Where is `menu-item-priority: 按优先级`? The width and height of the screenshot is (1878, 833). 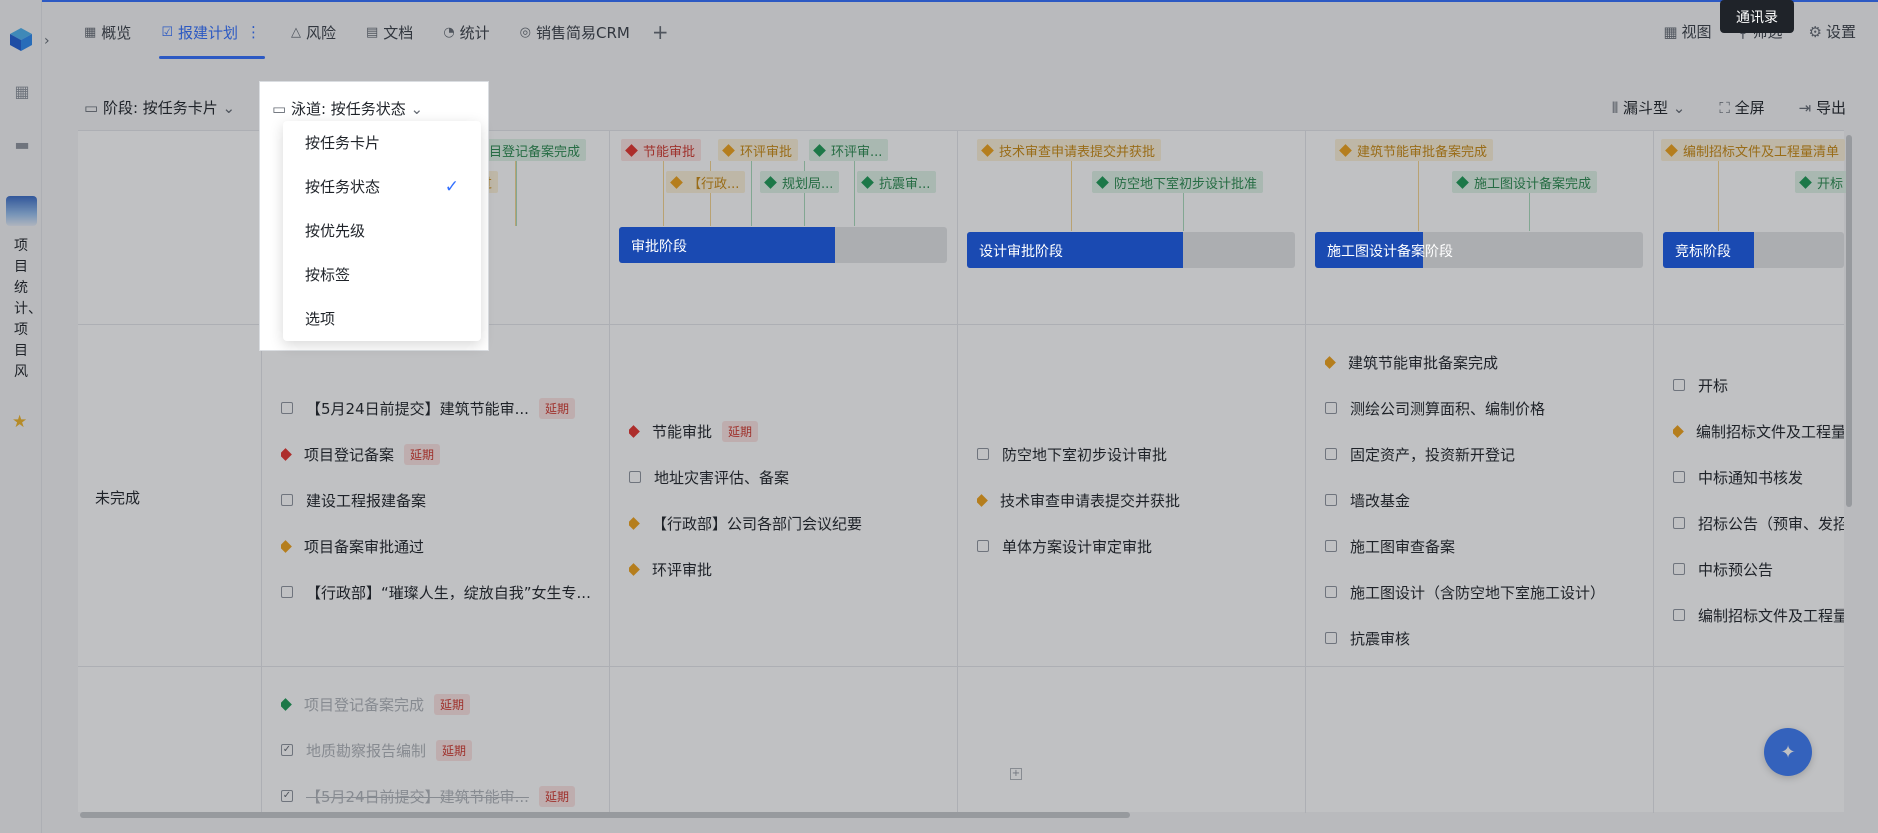
menu-item-priority: 按优先级 is located at coordinates (382, 235).